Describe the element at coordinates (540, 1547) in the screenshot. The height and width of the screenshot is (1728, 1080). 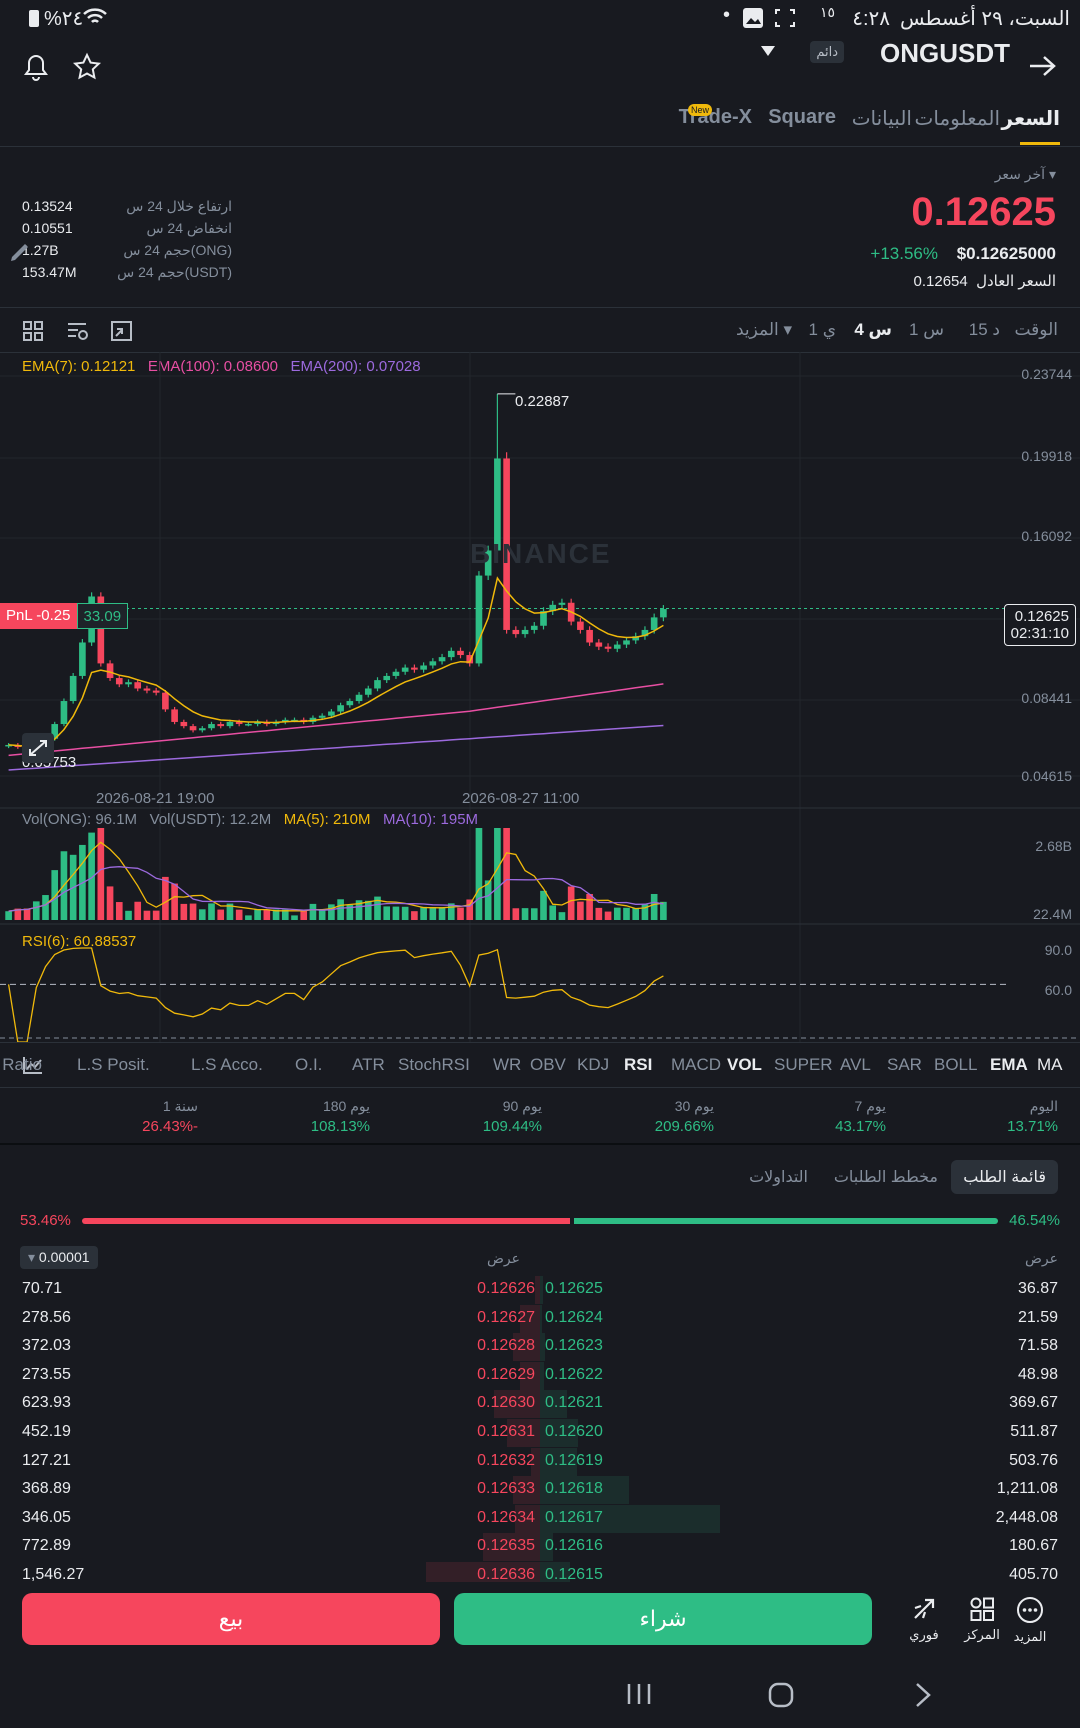
I see `order-book-row: 772.89 0.12635 0.12616 180.67` at that location.